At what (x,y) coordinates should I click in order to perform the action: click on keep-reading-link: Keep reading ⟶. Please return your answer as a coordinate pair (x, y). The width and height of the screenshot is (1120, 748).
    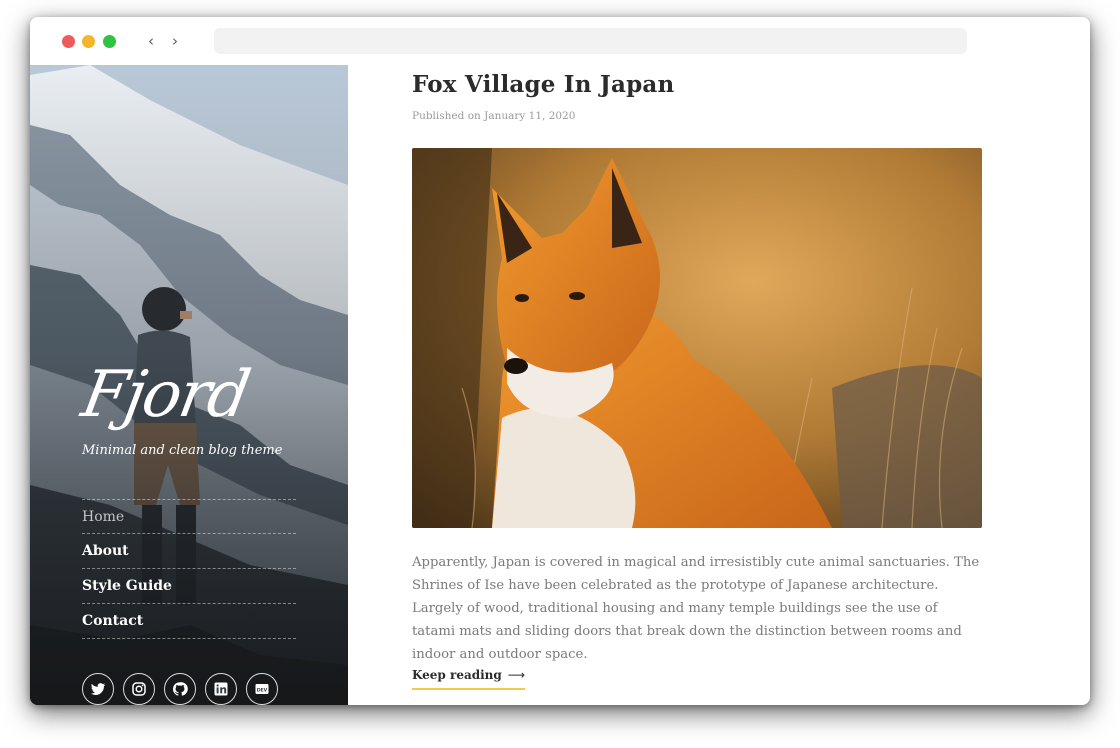
    Looking at the image, I should click on (469, 679).